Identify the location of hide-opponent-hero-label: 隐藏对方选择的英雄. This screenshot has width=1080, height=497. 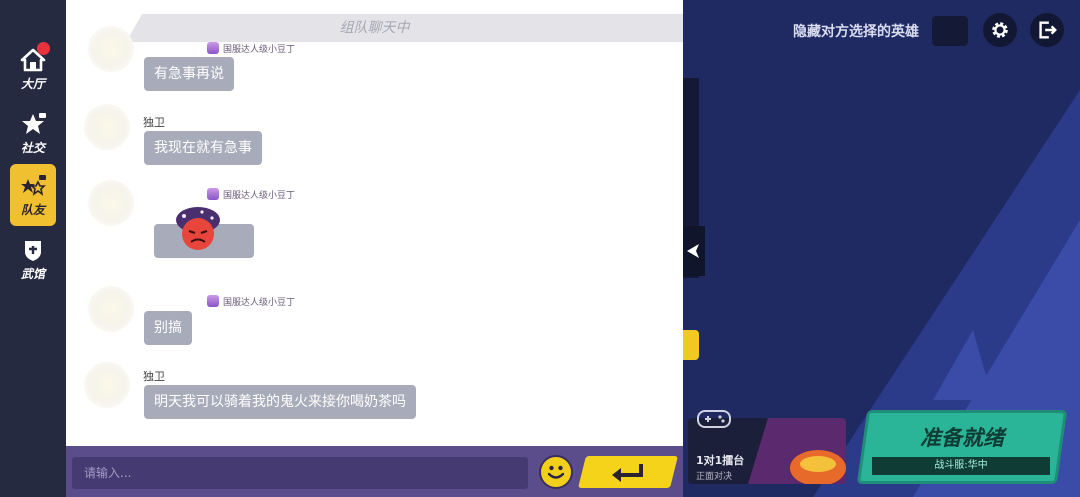
(856, 32).